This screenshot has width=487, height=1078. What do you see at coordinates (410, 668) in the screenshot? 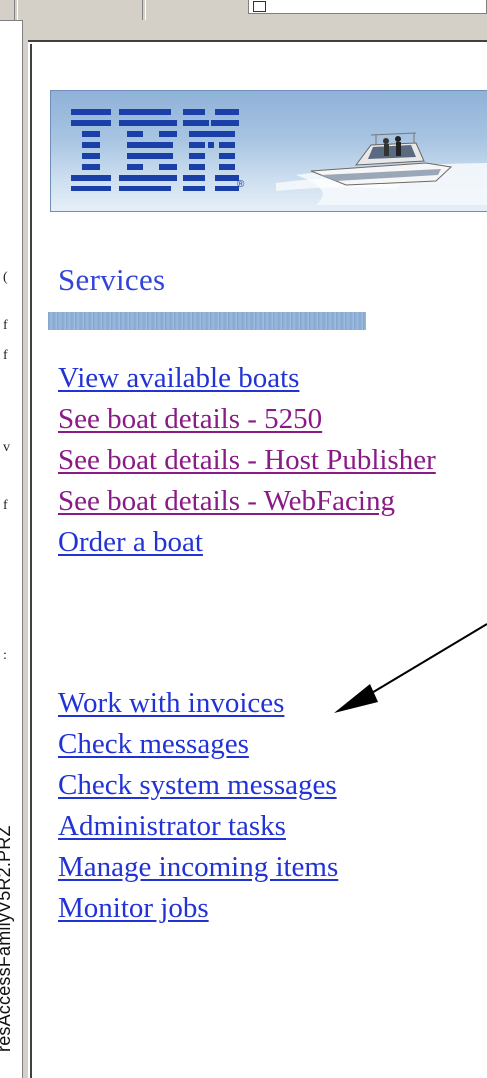
I see `arrow-pointer-icon` at bounding box center [410, 668].